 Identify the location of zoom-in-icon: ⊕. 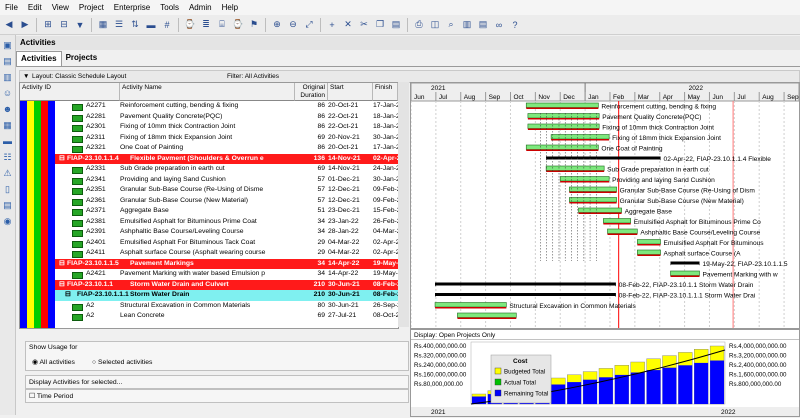
(277, 25).